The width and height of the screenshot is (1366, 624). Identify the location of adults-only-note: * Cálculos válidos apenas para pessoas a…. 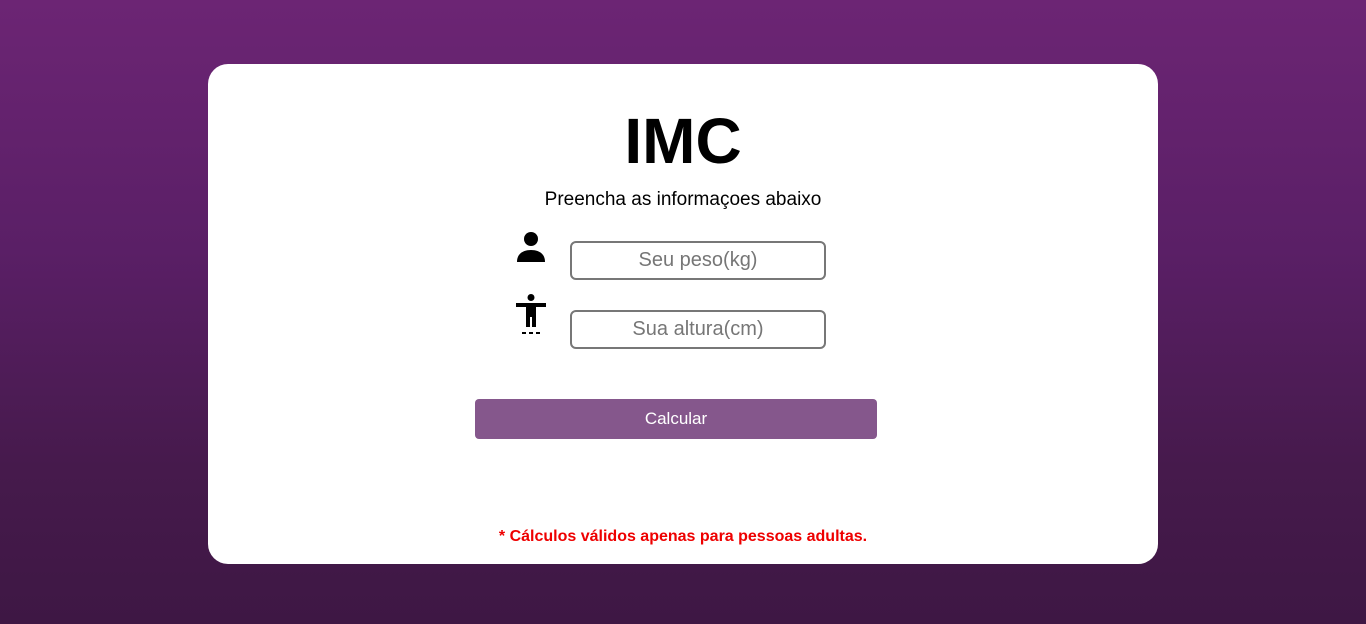
(683, 536).